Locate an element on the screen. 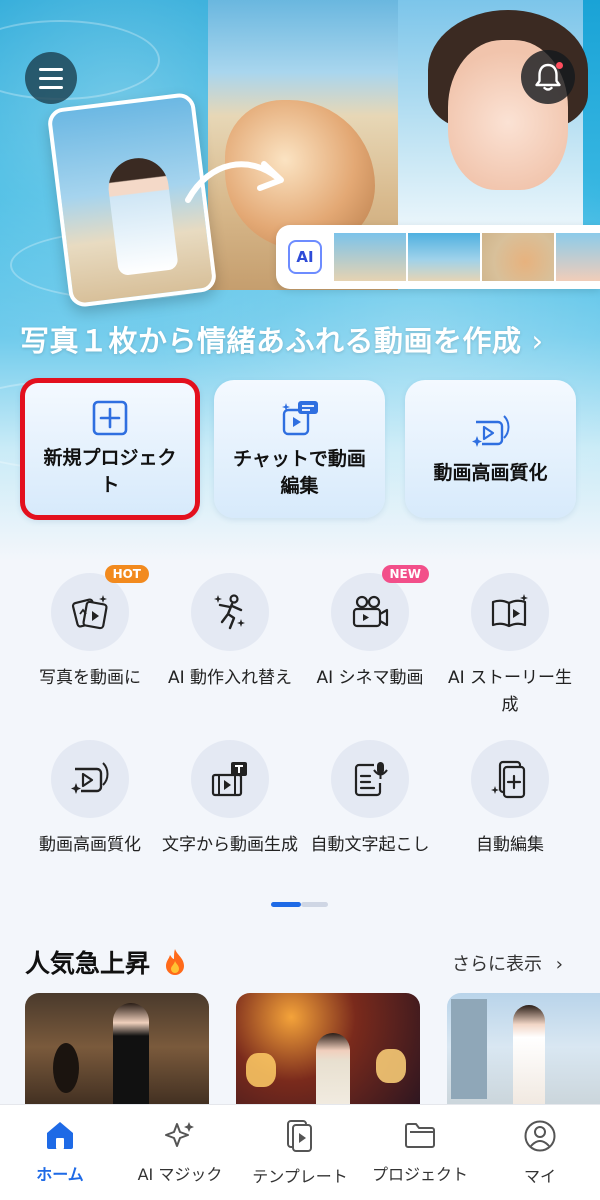  text-to-video-icon is located at coordinates (229, 779).